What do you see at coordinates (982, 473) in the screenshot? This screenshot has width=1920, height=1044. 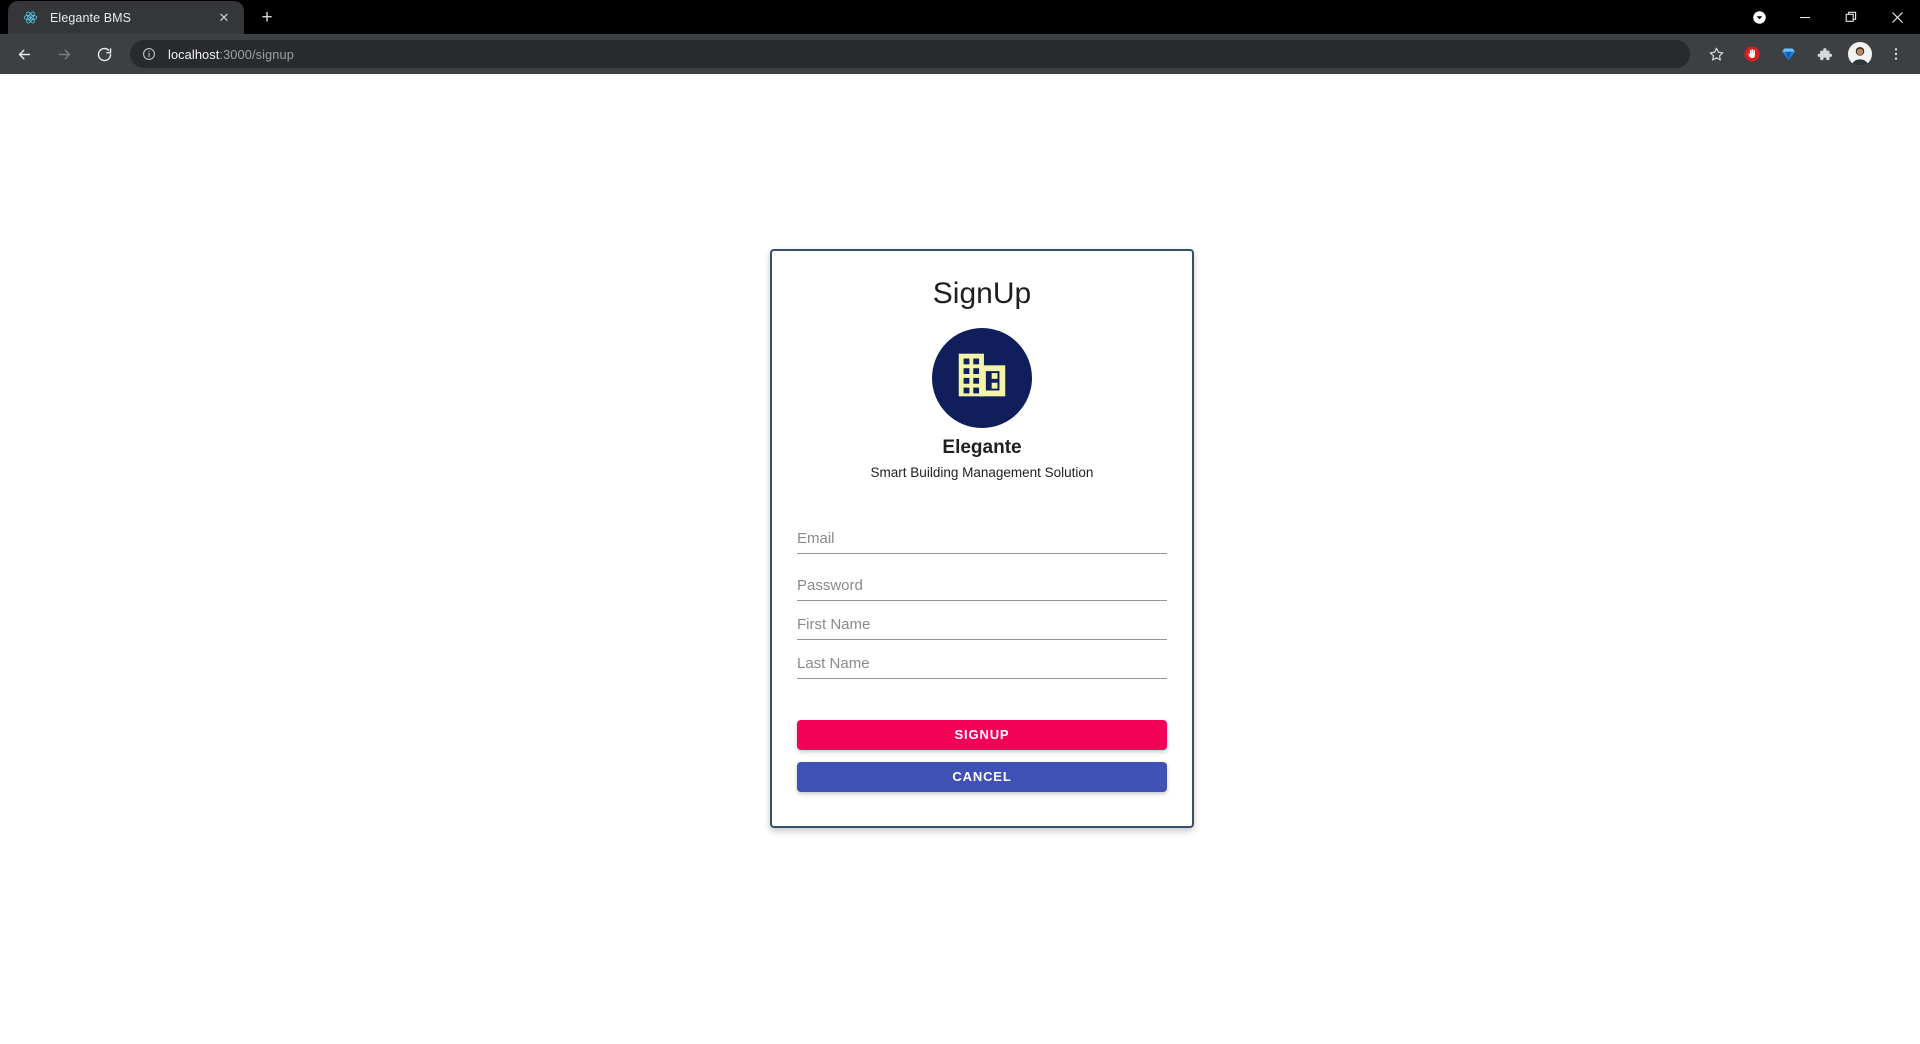 I see `brand-tagline: Smart Building Management Solution` at bounding box center [982, 473].